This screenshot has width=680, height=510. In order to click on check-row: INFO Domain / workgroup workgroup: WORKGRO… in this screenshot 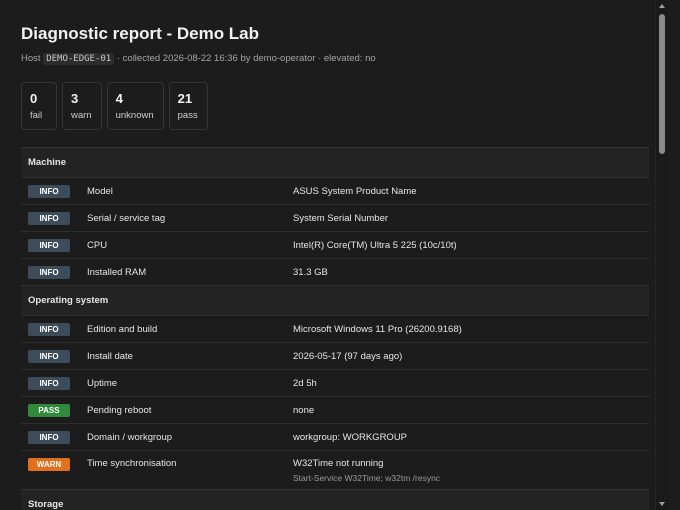, I will do `click(335, 436)`.